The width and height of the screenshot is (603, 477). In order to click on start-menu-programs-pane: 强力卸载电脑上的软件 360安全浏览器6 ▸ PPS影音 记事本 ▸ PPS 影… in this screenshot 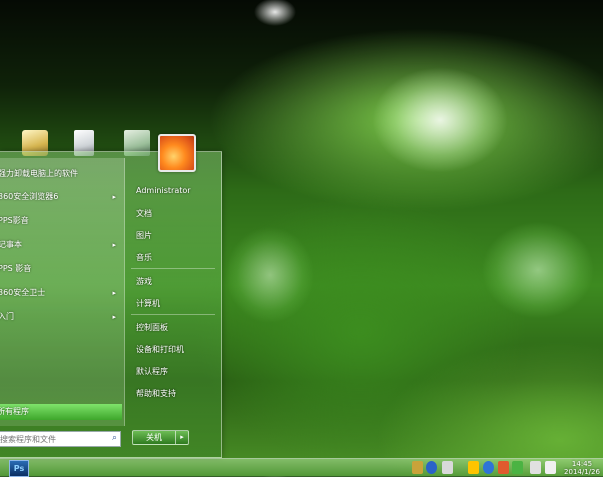, I will do `click(62, 292)`.